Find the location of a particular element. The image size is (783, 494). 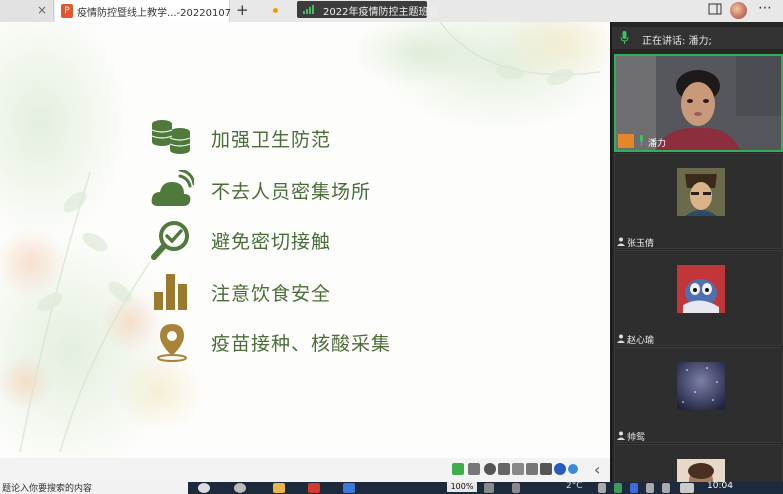

gesture-icon is located at coordinates (504, 469).